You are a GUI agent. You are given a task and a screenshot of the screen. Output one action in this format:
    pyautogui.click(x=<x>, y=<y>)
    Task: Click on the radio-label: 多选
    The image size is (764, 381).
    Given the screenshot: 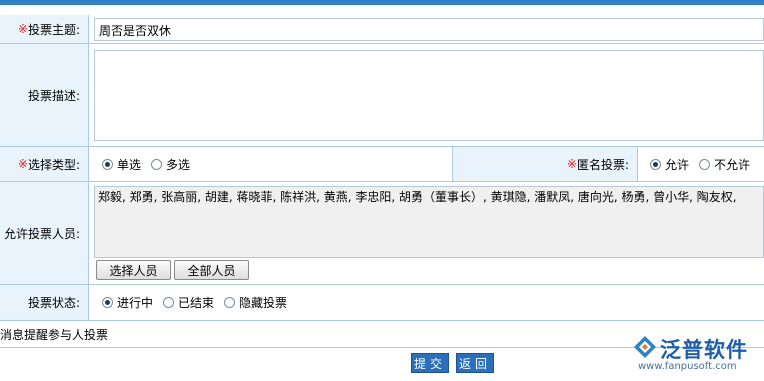 What is the action you would take?
    pyautogui.click(x=178, y=164)
    